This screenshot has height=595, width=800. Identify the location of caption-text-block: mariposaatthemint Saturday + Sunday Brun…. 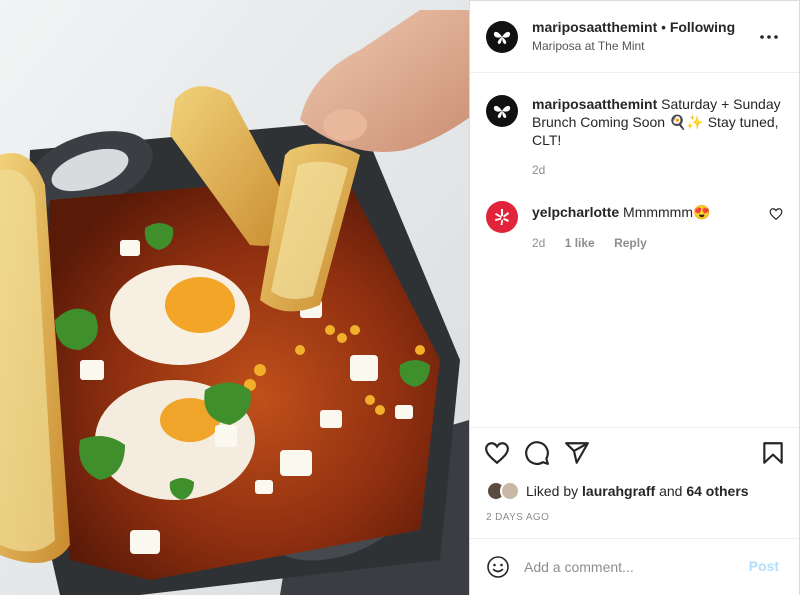
(657, 122).